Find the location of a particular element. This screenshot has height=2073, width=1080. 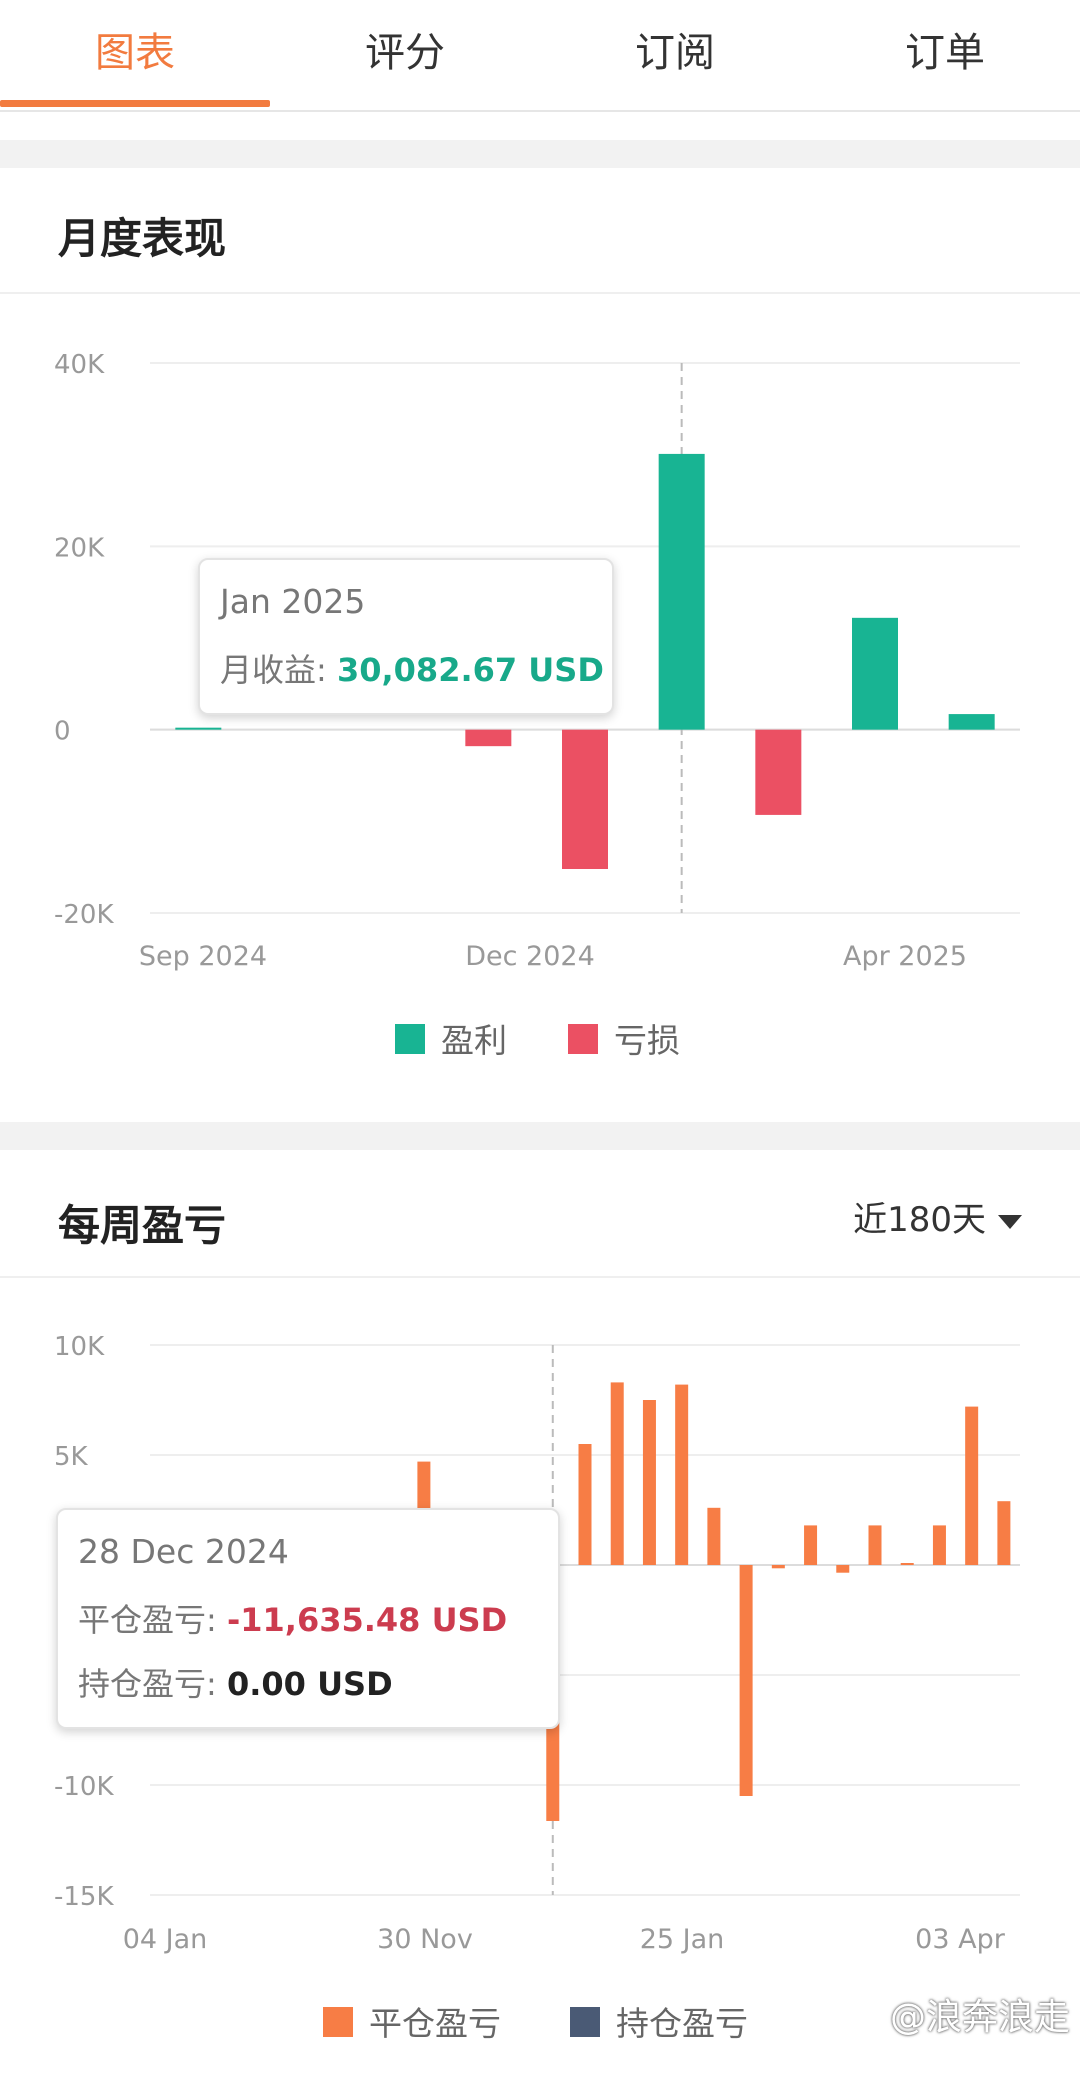

tooltip-label: 持仓盈亏: is located at coordinates (147, 1684).